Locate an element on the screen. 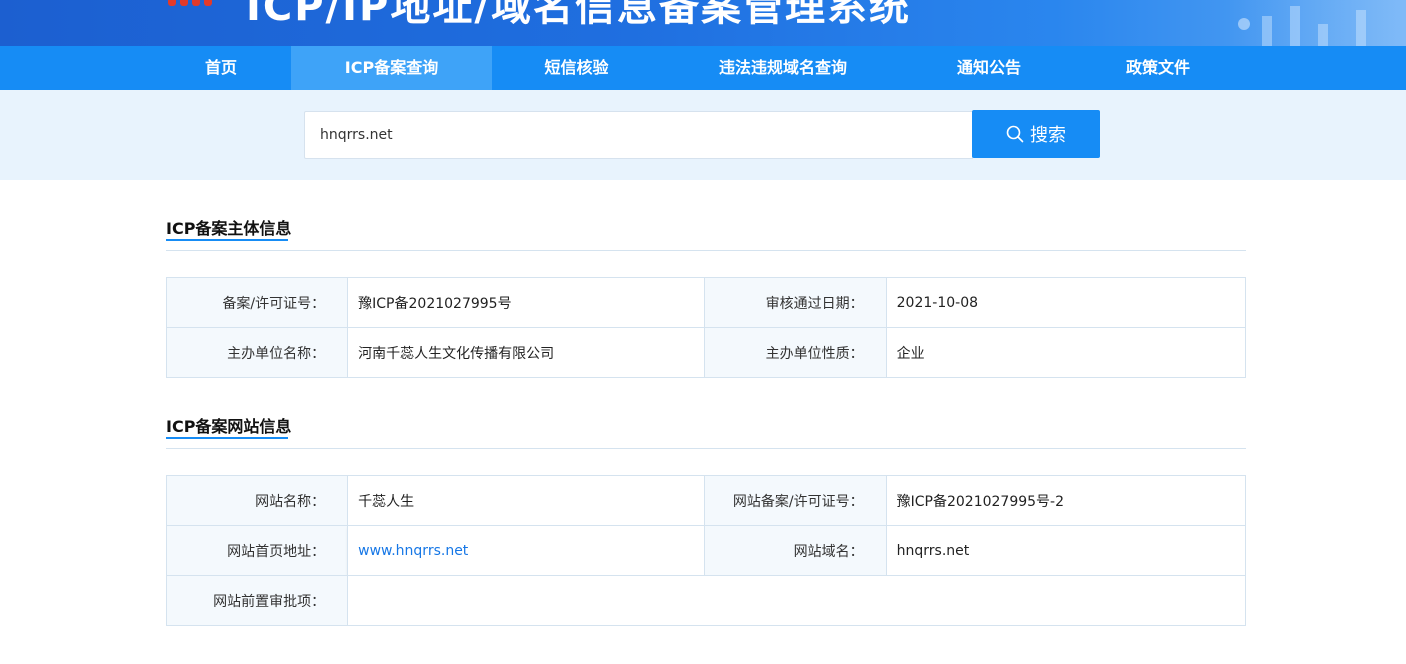 The image size is (1406, 664). pre-approval-label: 网站前置审批项： is located at coordinates (257, 600).